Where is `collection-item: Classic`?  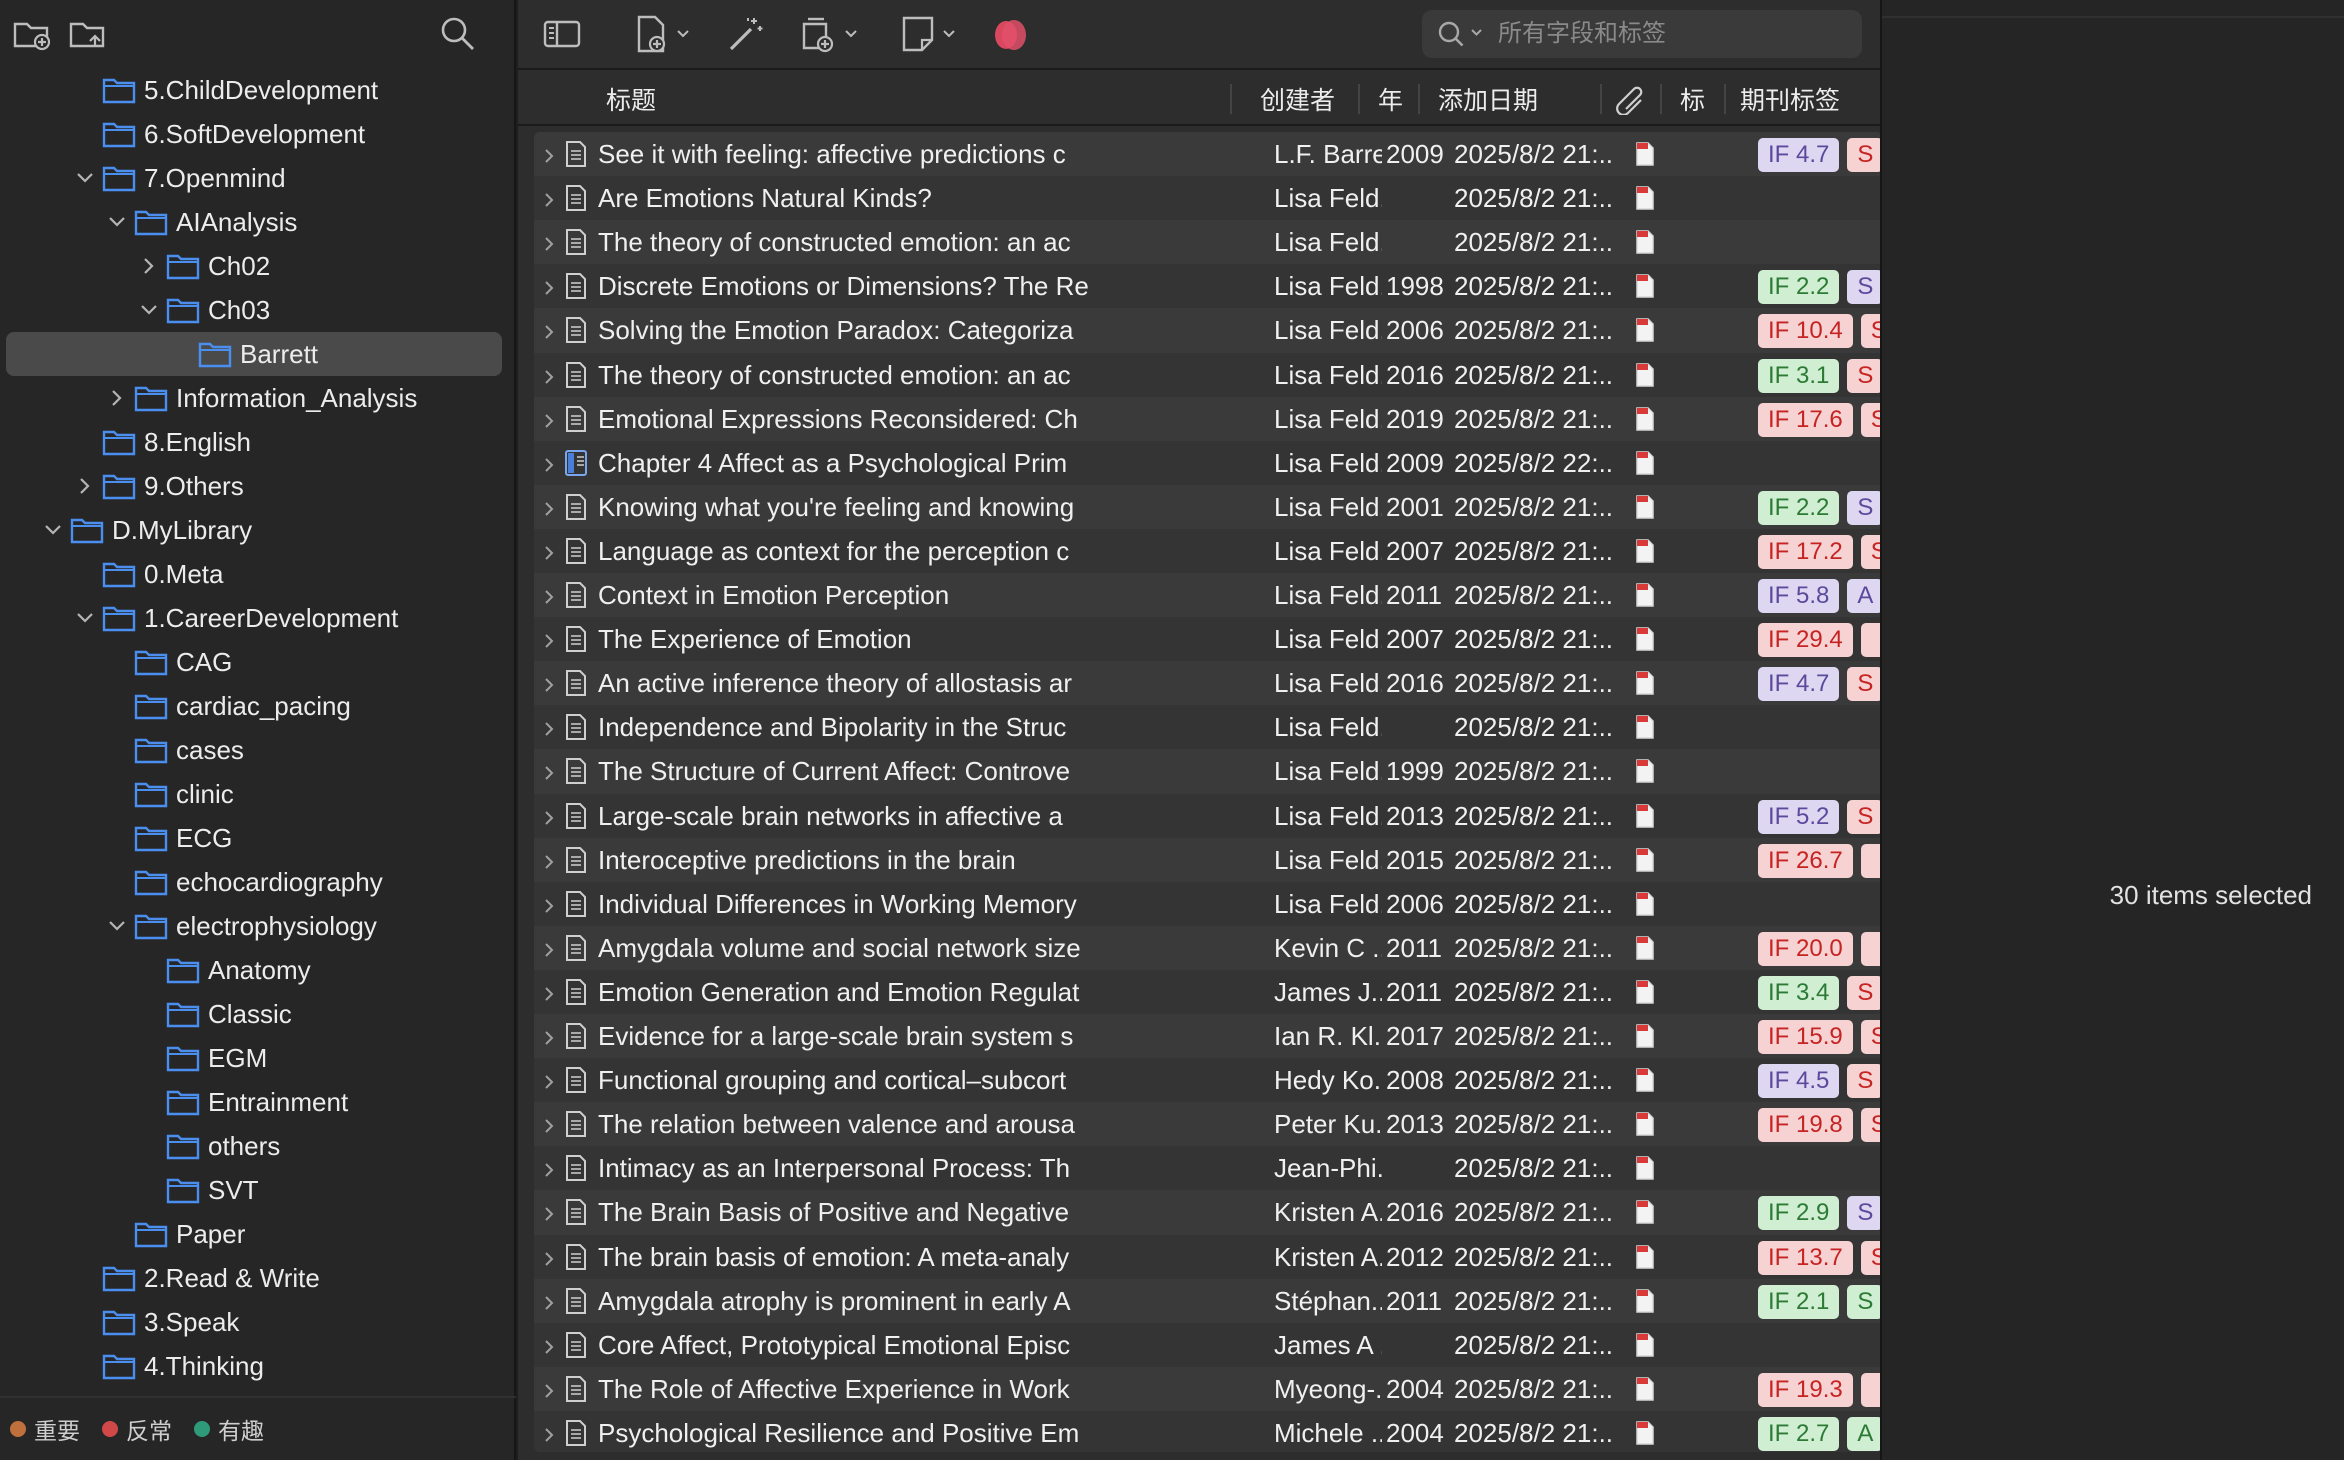
collection-item: Classic is located at coordinates (254, 1014).